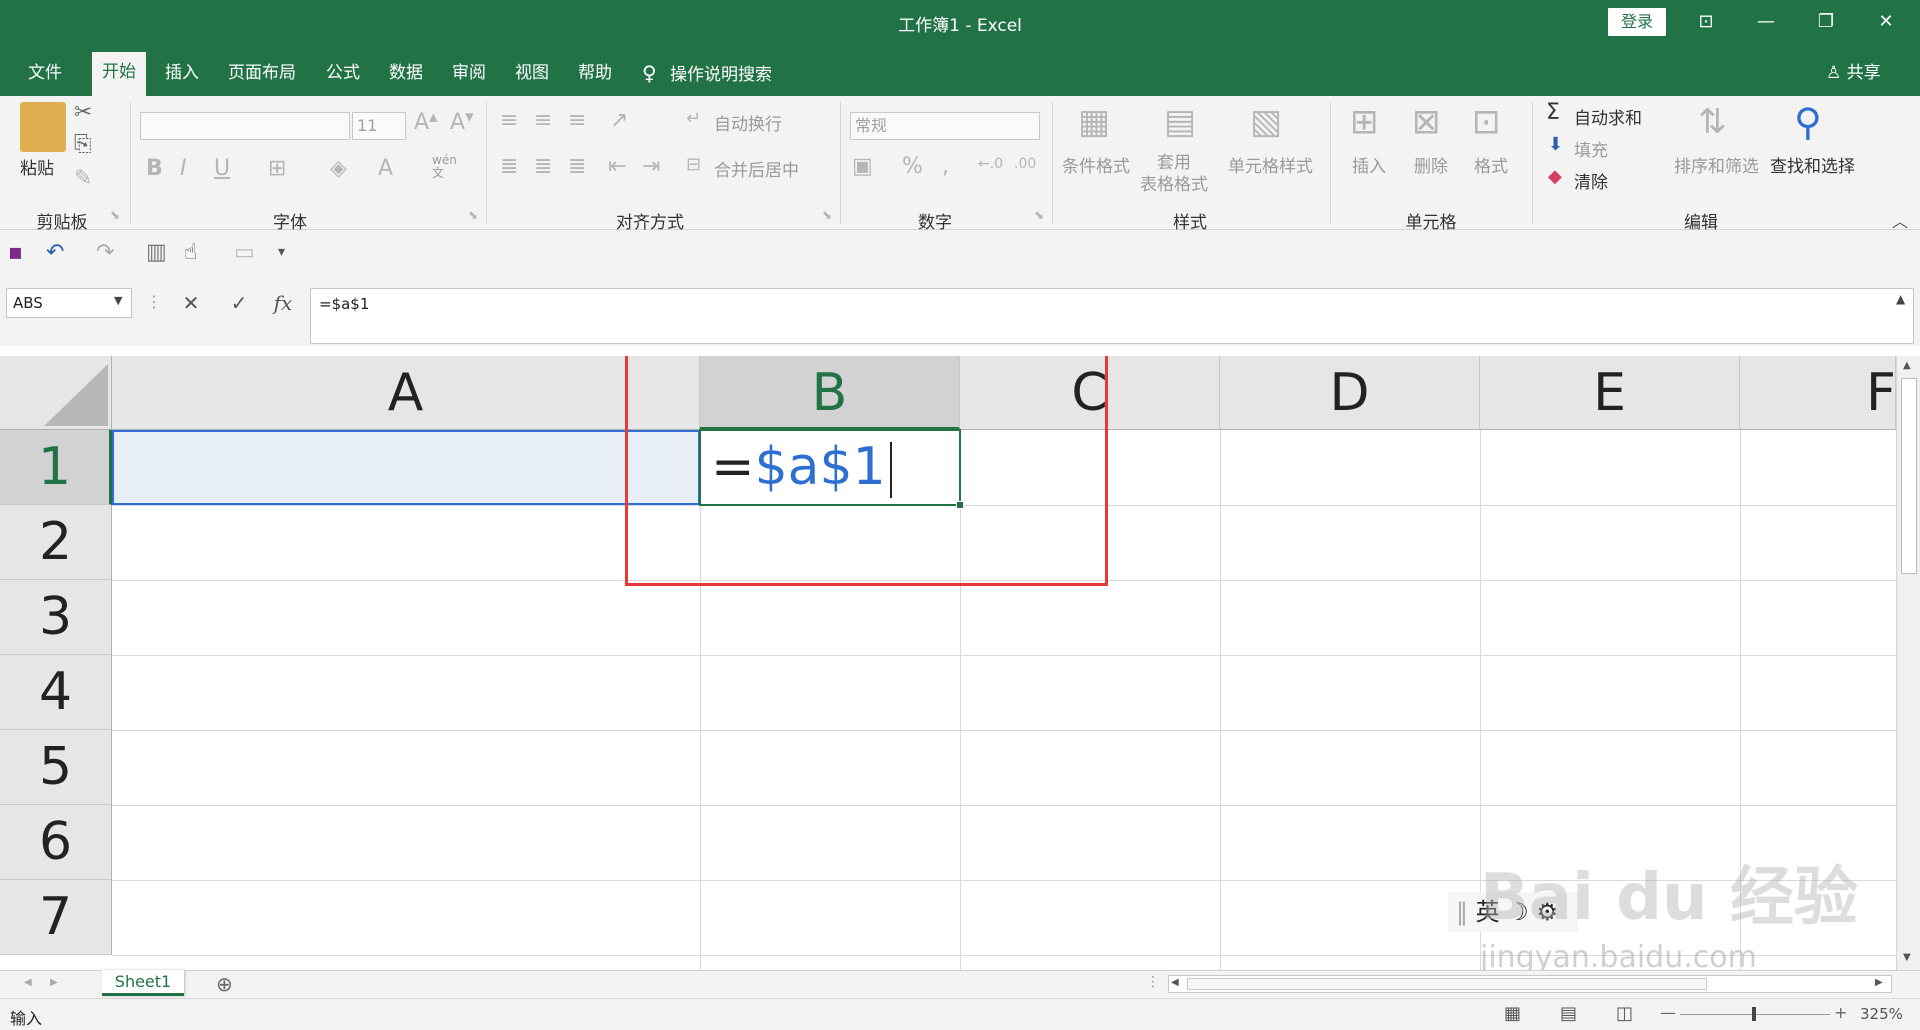 The height and width of the screenshot is (1030, 1920). I want to click on paste-button: 粘贴, so click(37, 166).